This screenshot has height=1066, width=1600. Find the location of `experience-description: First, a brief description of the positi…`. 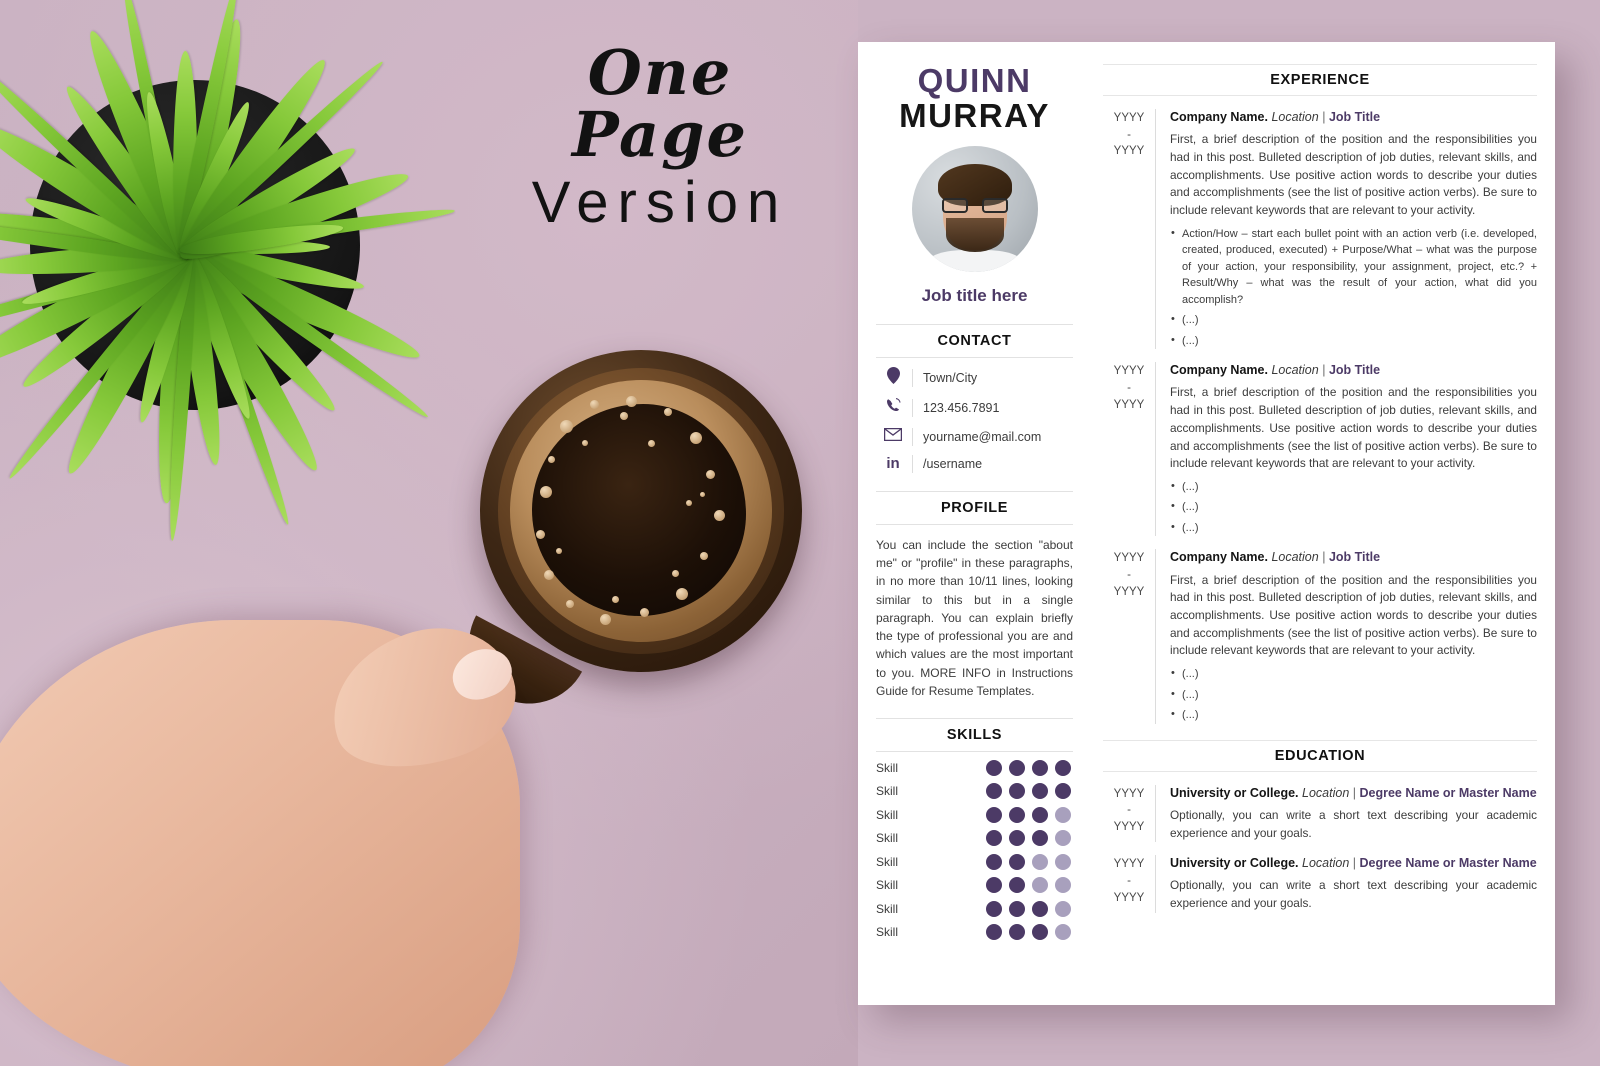

experience-description: First, a brief description of the positi… is located at coordinates (1353, 615).